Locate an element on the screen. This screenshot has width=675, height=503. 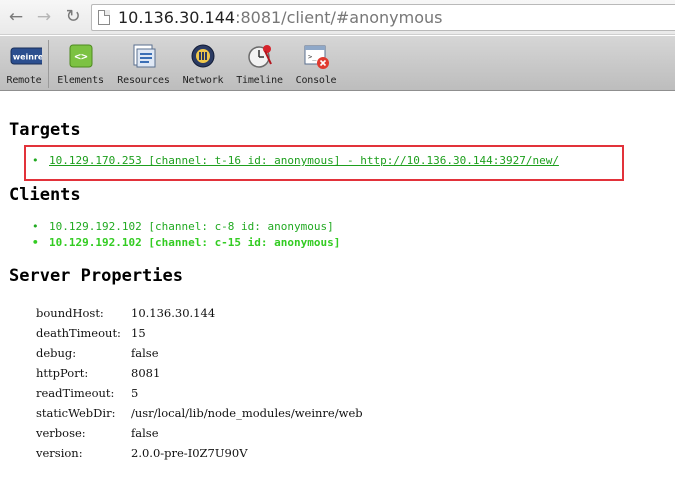
page-icon is located at coordinates (104, 17).